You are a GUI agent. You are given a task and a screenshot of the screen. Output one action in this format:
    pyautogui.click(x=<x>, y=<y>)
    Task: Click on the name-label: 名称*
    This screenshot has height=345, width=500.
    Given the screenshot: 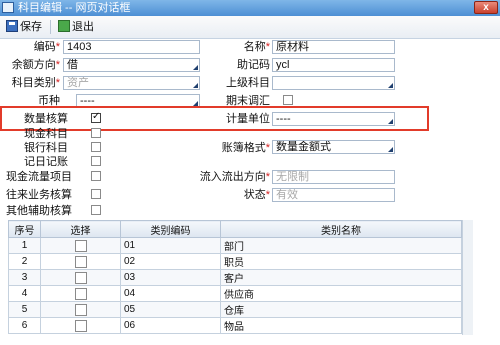 What is the action you would take?
    pyautogui.click(x=256, y=47)
    